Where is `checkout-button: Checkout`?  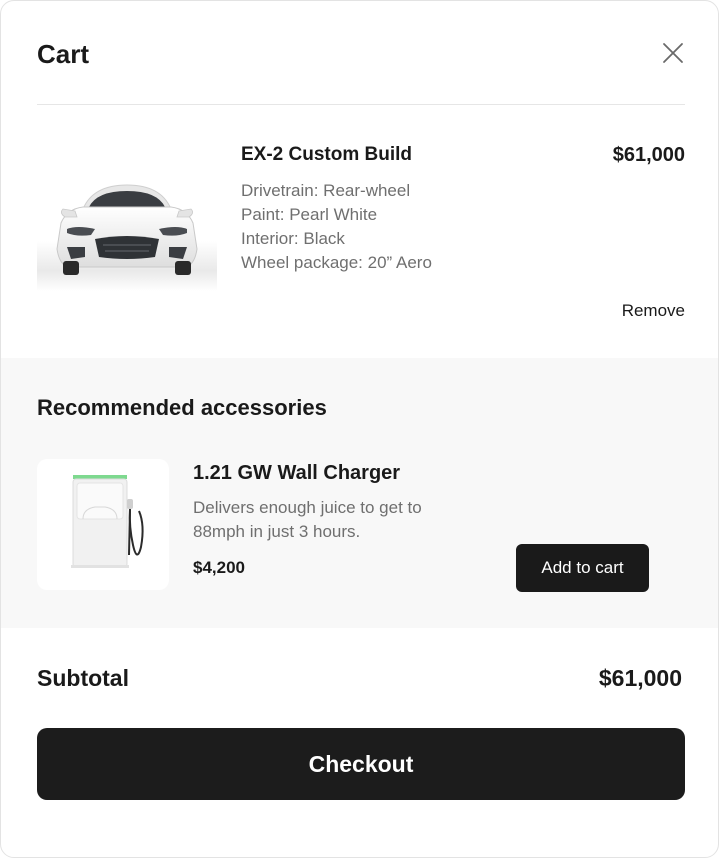
checkout-button: Checkout is located at coordinates (361, 764).